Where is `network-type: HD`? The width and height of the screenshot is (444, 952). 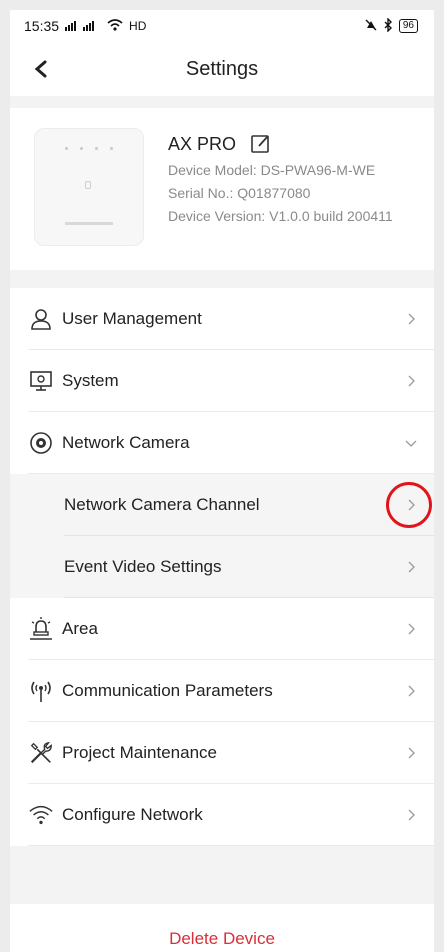
network-type: HD is located at coordinates (138, 26).